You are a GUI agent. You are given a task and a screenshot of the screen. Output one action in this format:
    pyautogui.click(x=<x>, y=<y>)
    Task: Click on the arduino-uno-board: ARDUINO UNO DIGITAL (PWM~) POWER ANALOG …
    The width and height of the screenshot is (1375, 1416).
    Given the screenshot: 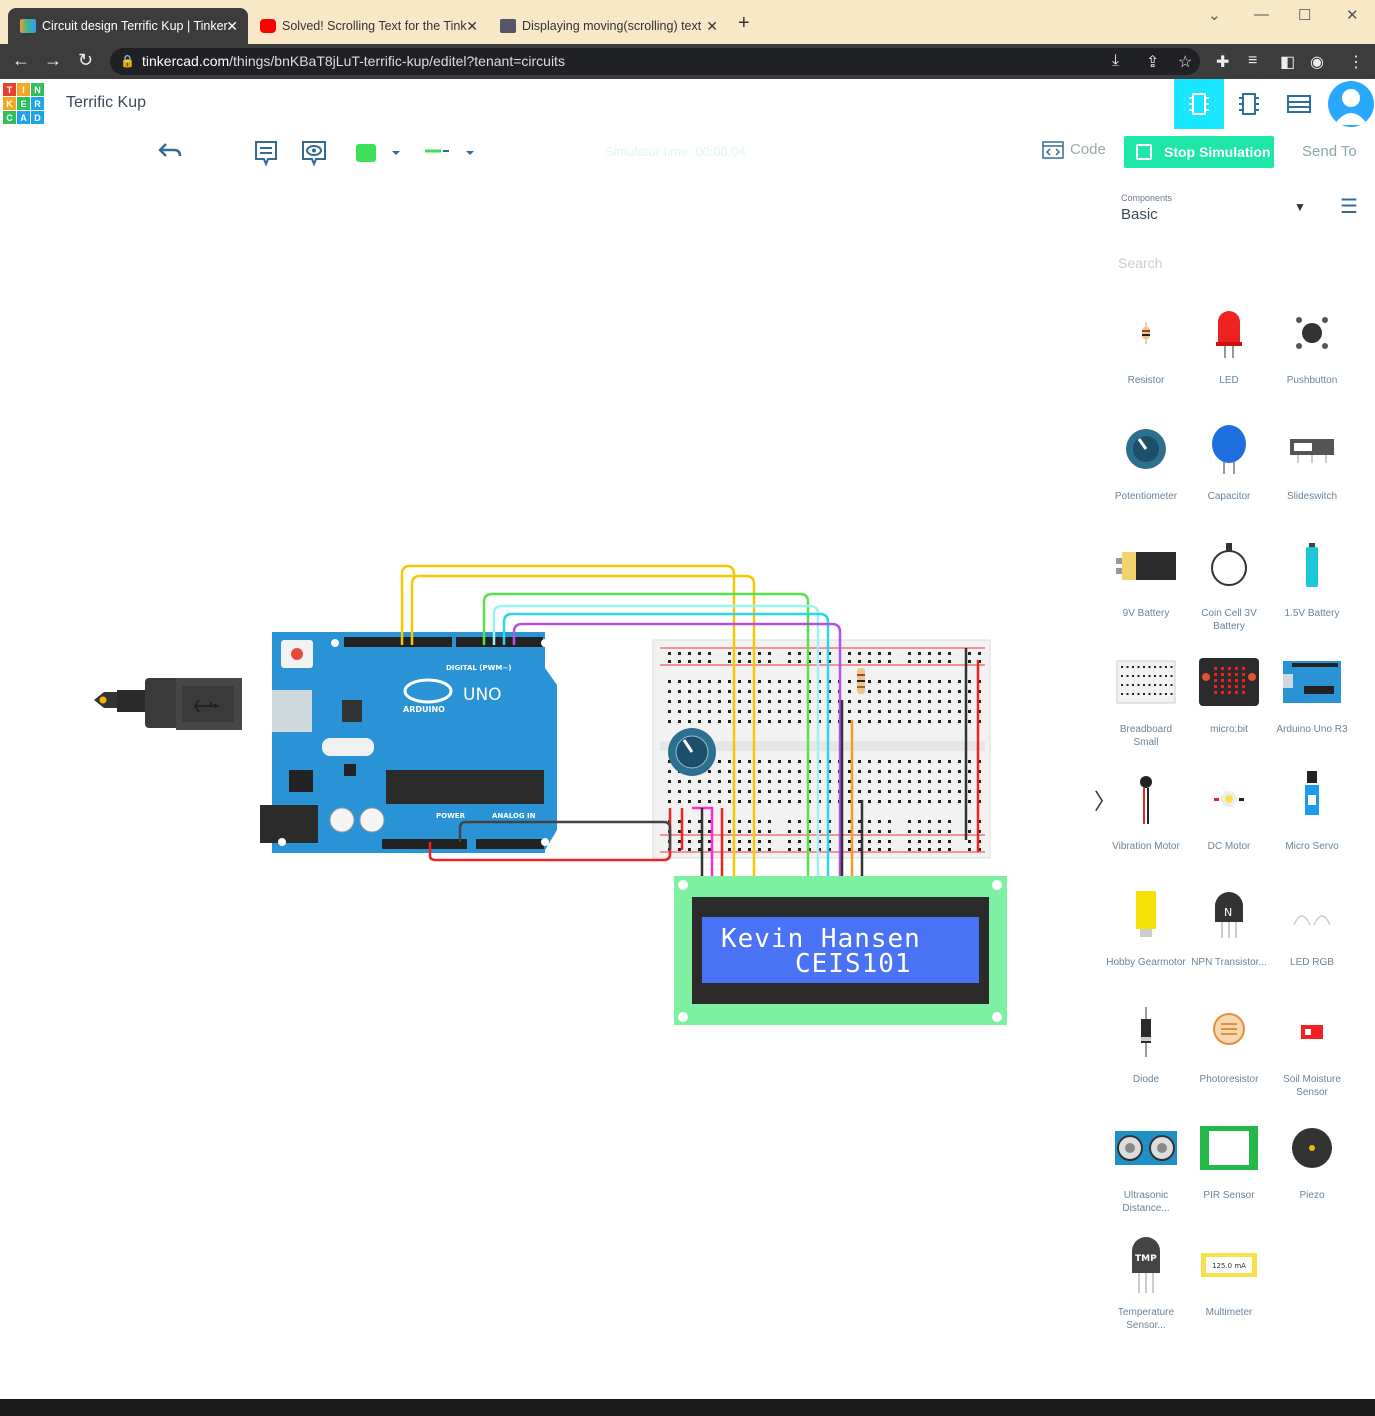 What is the action you would take?
    pyautogui.click(x=408, y=742)
    